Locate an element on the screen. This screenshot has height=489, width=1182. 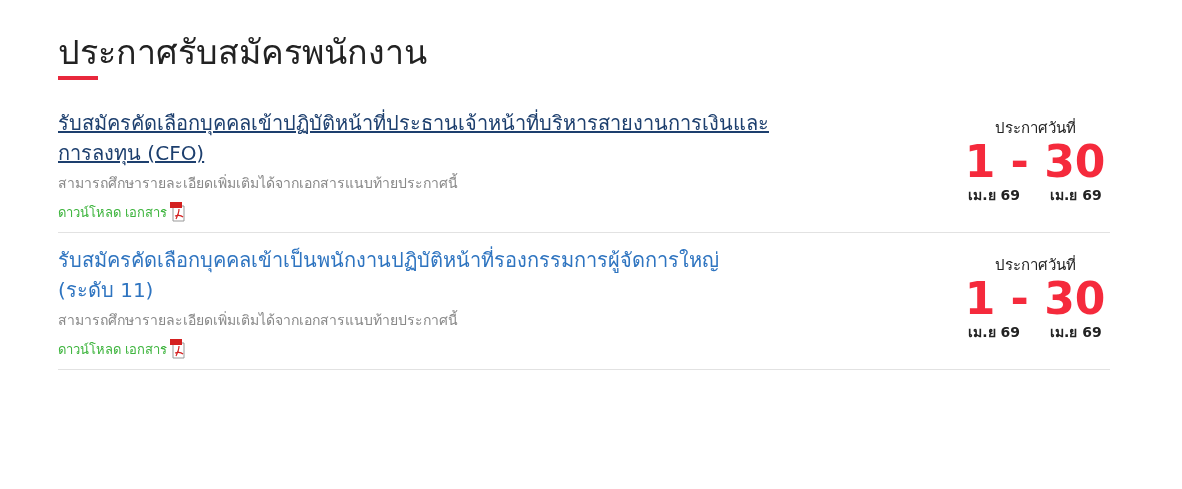
announcement-link: รับสมัครคัดเลือกบุคคลเข้าปฏิบัติหน้าที่ประธานเจ้าหน้าที่บริหารสายงานการเงินและการลงทุน (CFO) is located at coordinates (418, 138).